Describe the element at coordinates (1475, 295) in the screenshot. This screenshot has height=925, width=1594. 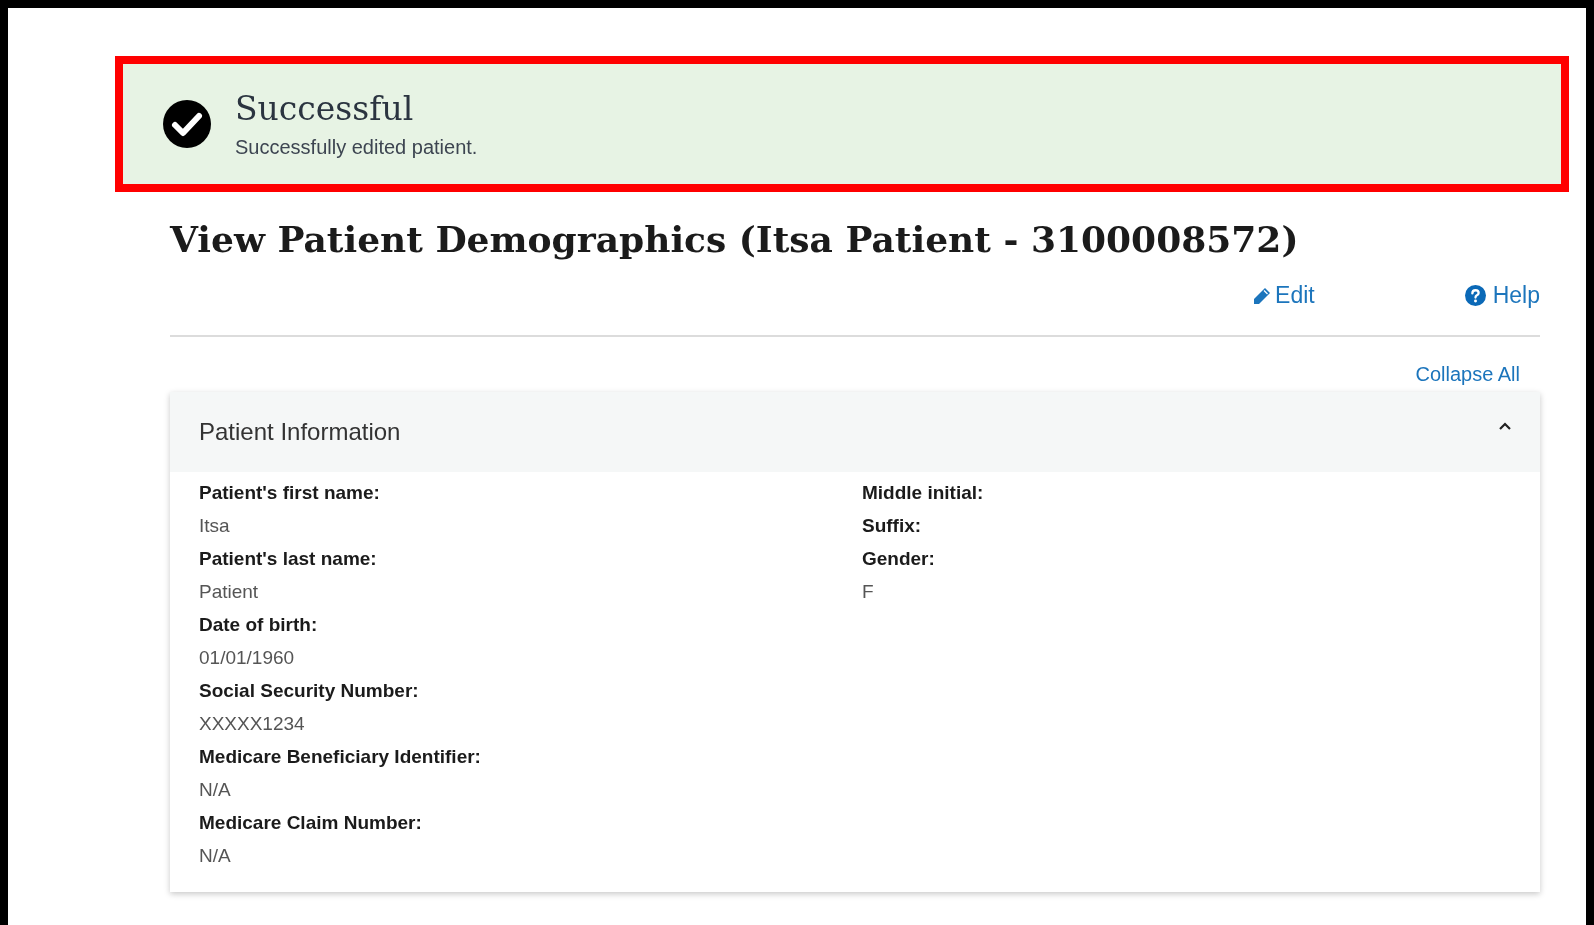
I see `help-icon` at that location.